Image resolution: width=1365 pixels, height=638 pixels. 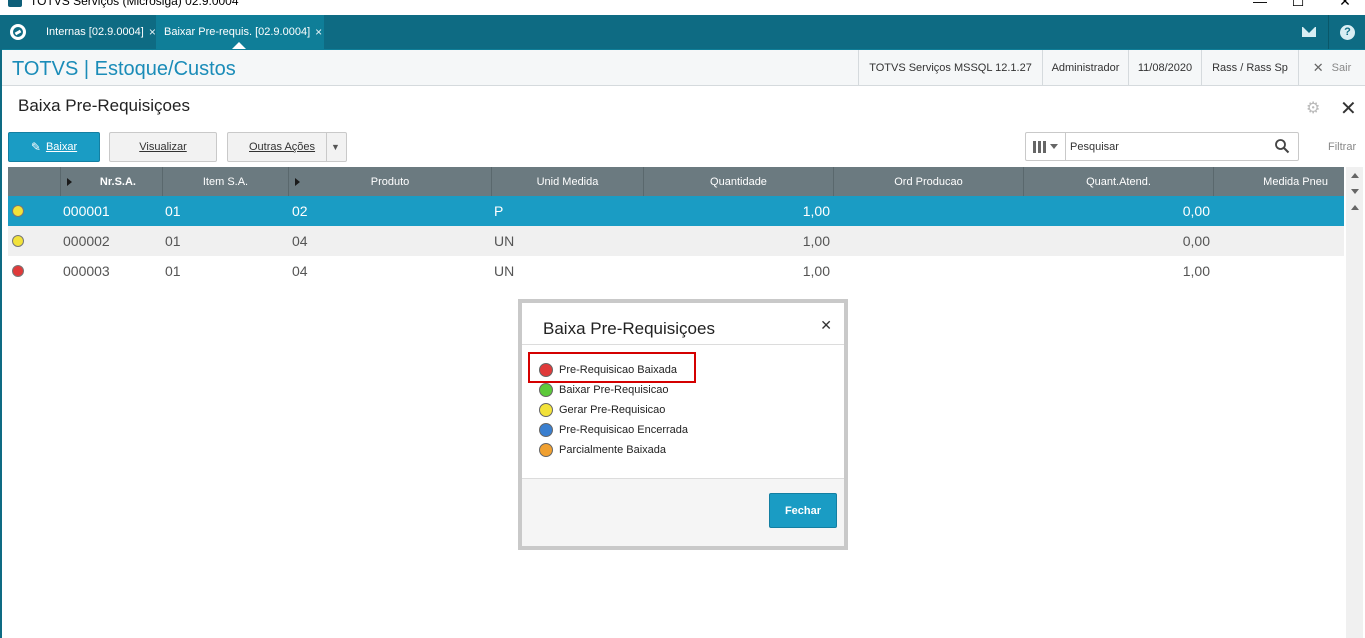 What do you see at coordinates (603, 390) in the screenshot?
I see `legend-item-baixar: Baixar Pre-Requisicao` at bounding box center [603, 390].